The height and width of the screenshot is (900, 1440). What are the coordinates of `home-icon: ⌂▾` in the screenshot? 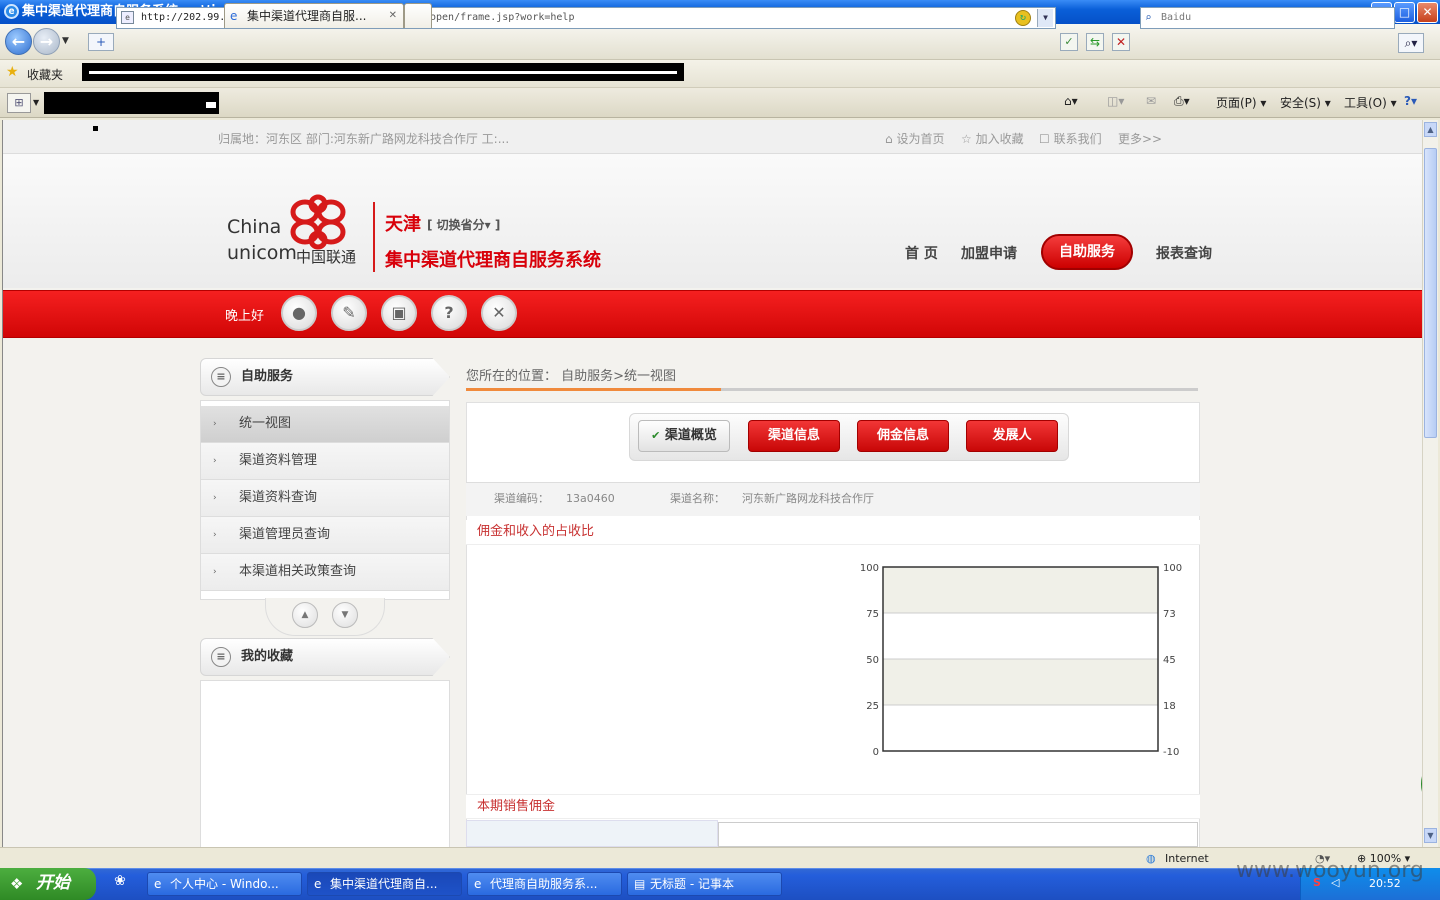 It's located at (1071, 101).